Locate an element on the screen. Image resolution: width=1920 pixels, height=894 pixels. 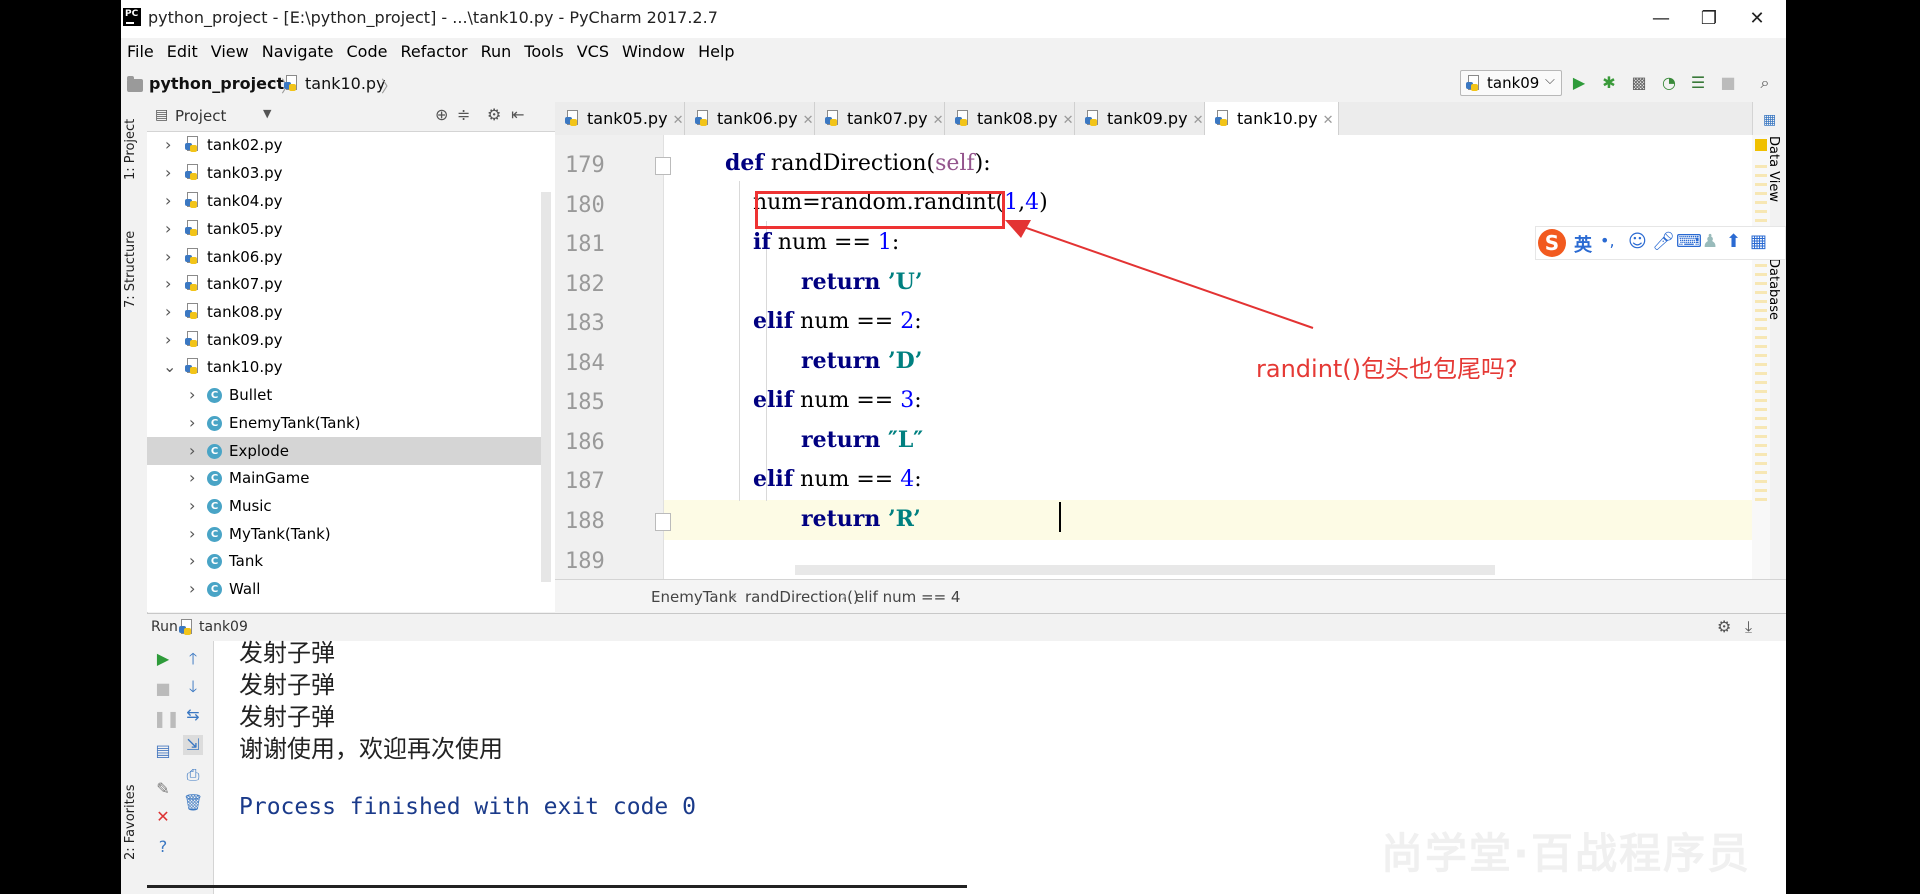
rerun-icon: ▶ is located at coordinates (163, 659).